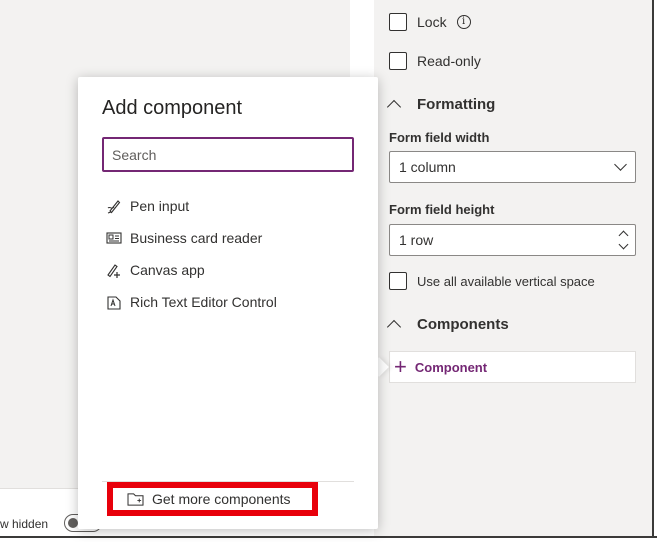  I want to click on lock-row: Lock i, so click(430, 22).